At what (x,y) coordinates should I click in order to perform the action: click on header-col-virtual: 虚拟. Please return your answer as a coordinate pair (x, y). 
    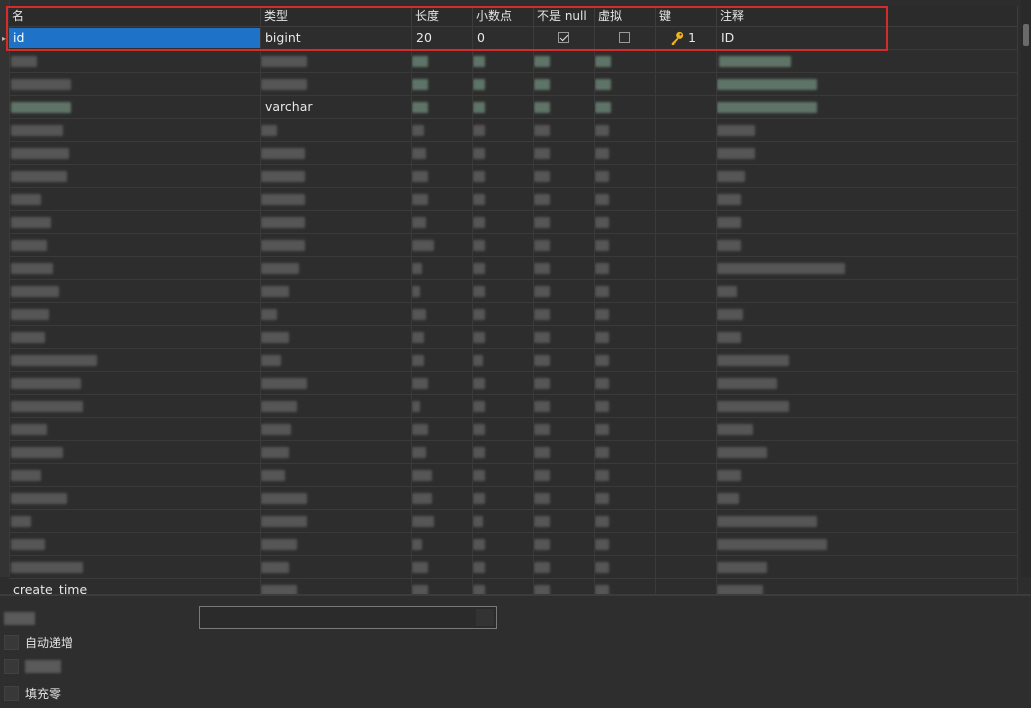
    Looking at the image, I should click on (625, 16).